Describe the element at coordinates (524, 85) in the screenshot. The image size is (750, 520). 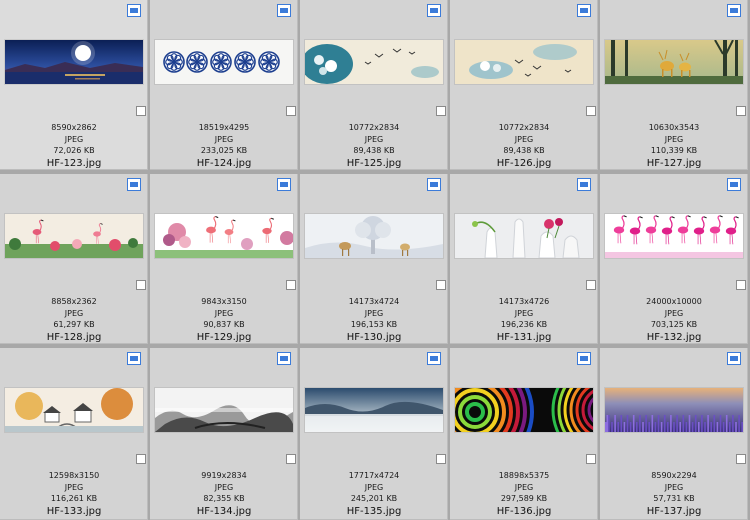
I see `file-tile: 10772x2834 JPEG 89,438 KB HF-126.jpg` at that location.